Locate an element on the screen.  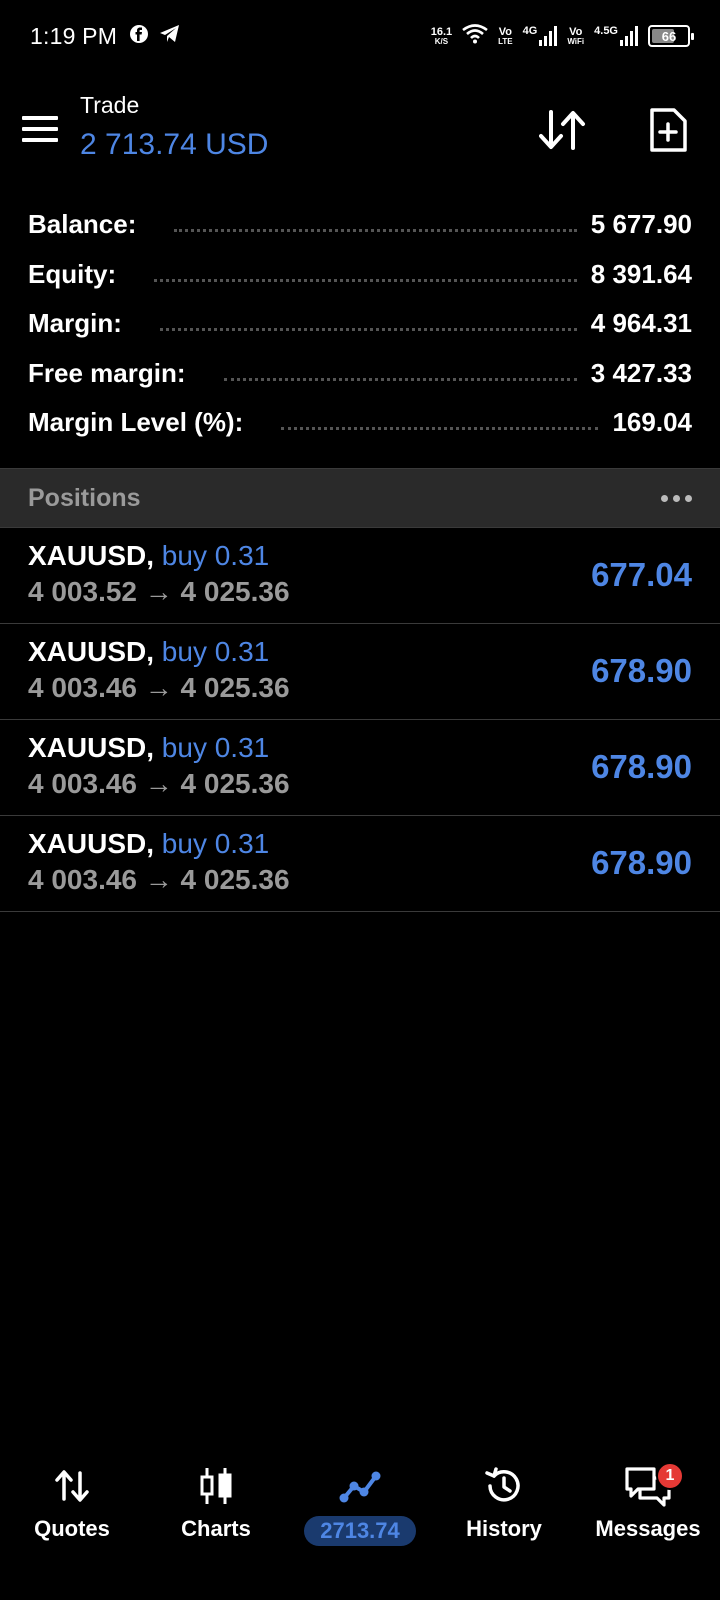
nav-charts-label: Charts is located at coordinates (216, 1528).